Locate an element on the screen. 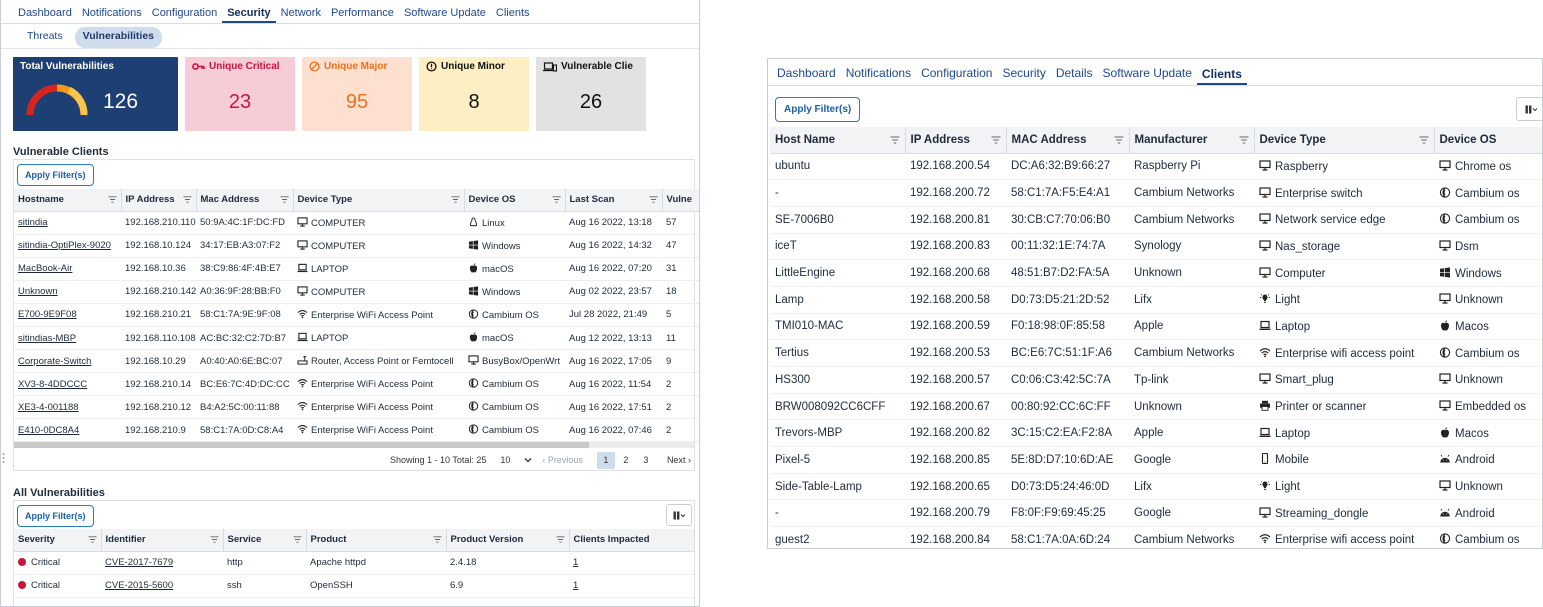 The width and height of the screenshot is (1543, 607). page-2-button: 2 is located at coordinates (626, 460).